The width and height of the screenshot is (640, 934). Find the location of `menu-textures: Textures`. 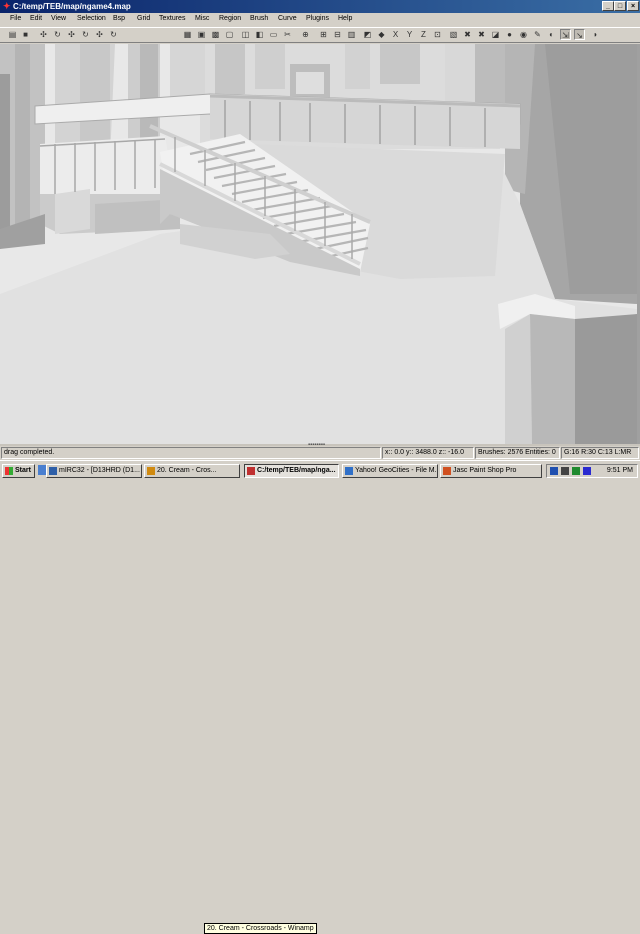

menu-textures: Textures is located at coordinates (172, 18).